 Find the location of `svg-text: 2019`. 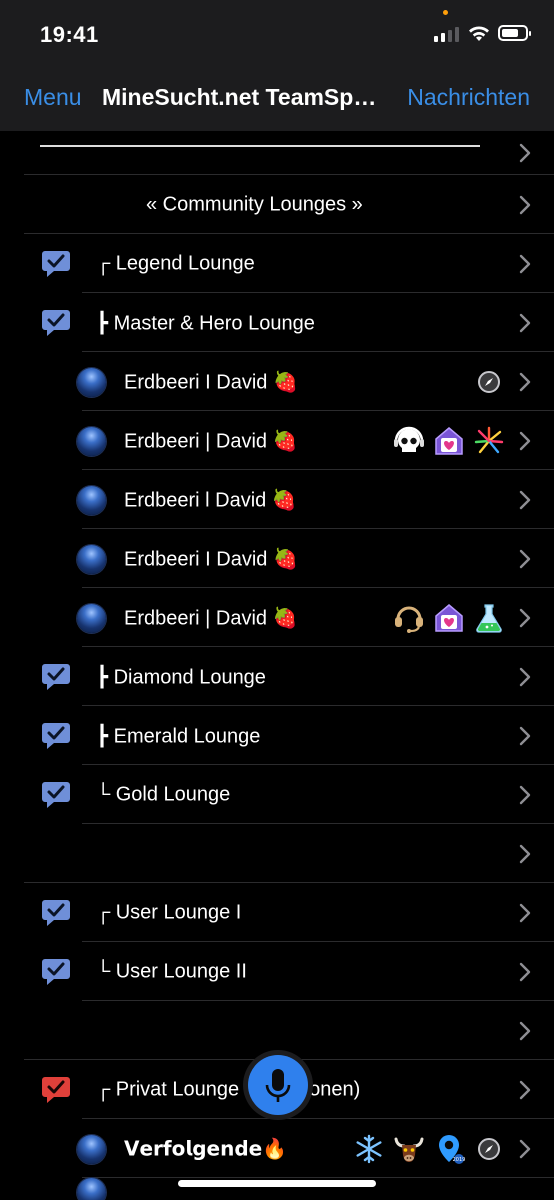

svg-text: 2019 is located at coordinates (459, 1160).